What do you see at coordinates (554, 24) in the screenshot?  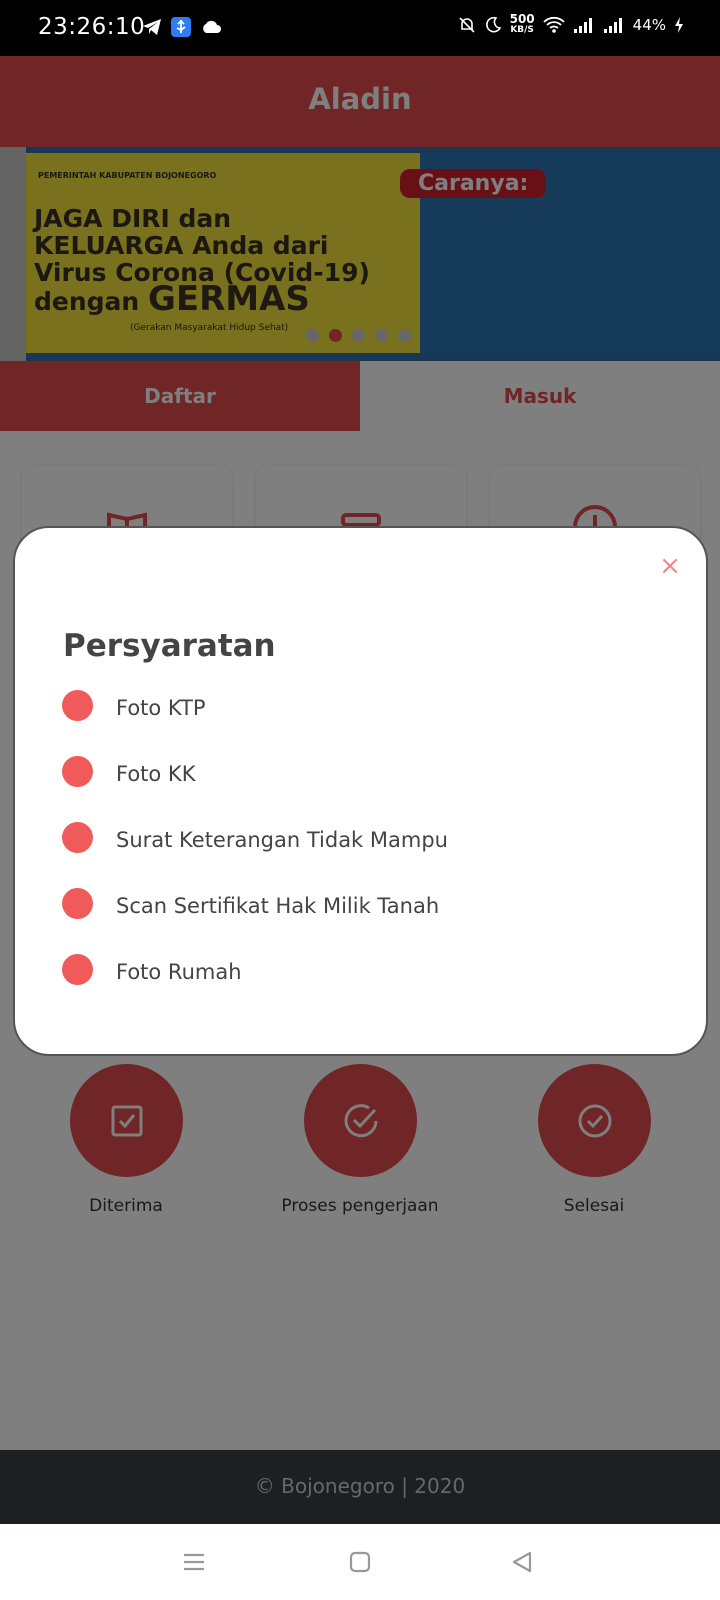 I see `wifi-icon` at bounding box center [554, 24].